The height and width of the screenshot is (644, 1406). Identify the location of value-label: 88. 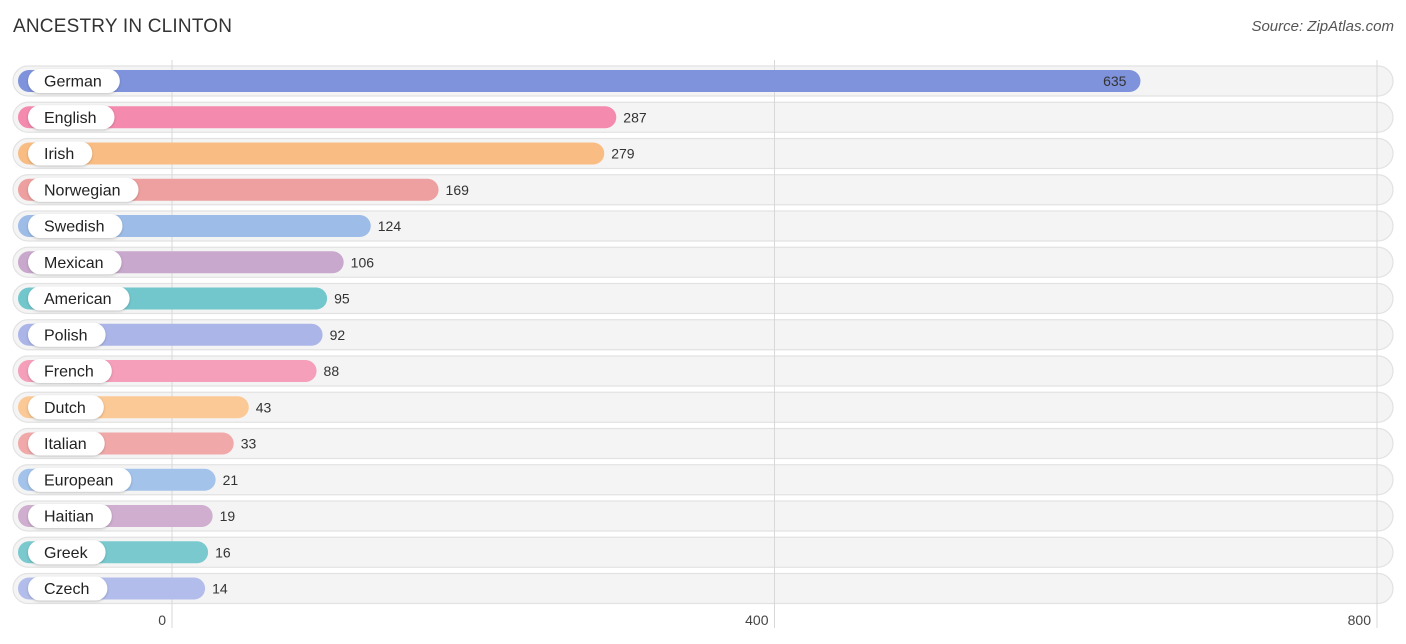
(332, 371).